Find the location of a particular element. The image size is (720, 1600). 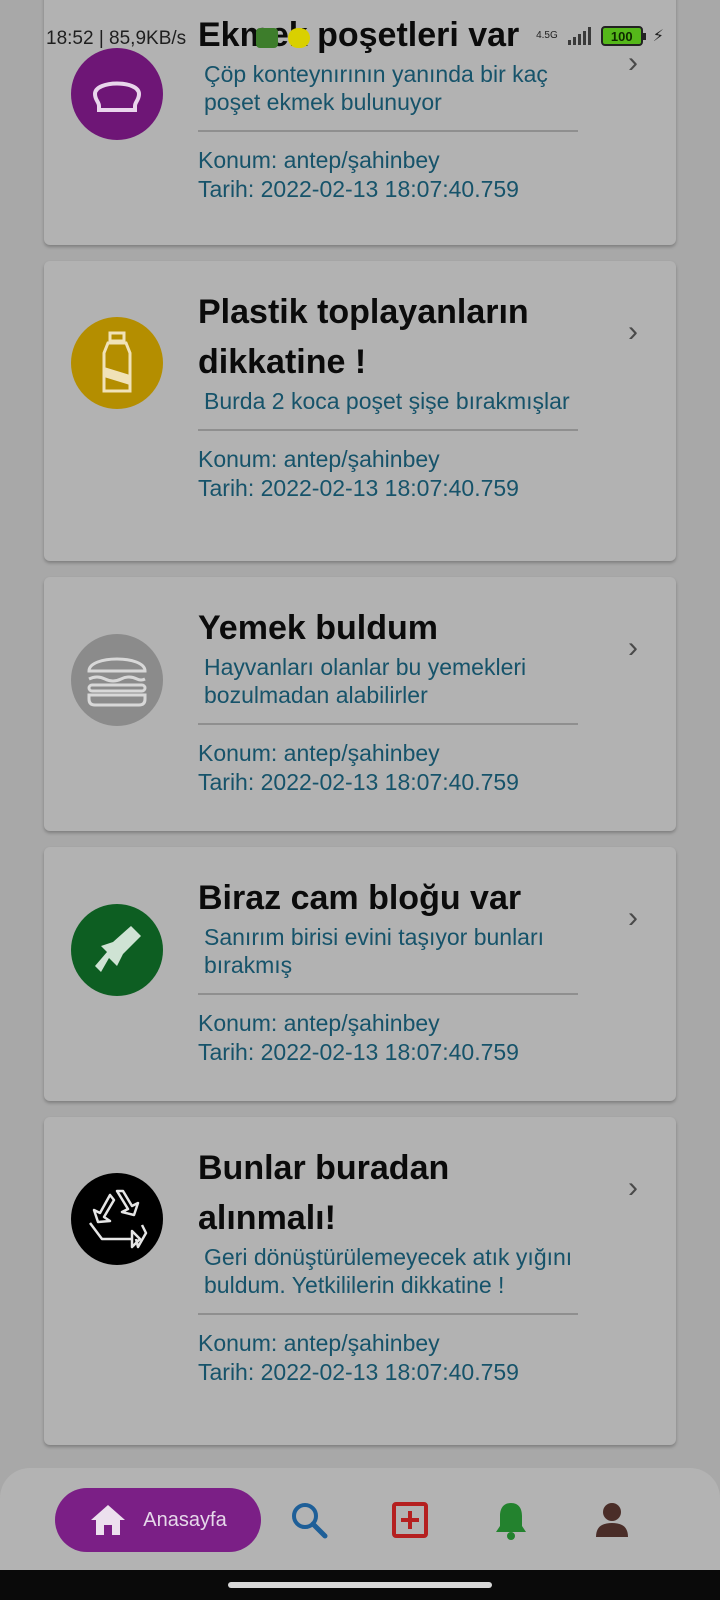

nav-profile-button is located at coordinates (612, 1520).